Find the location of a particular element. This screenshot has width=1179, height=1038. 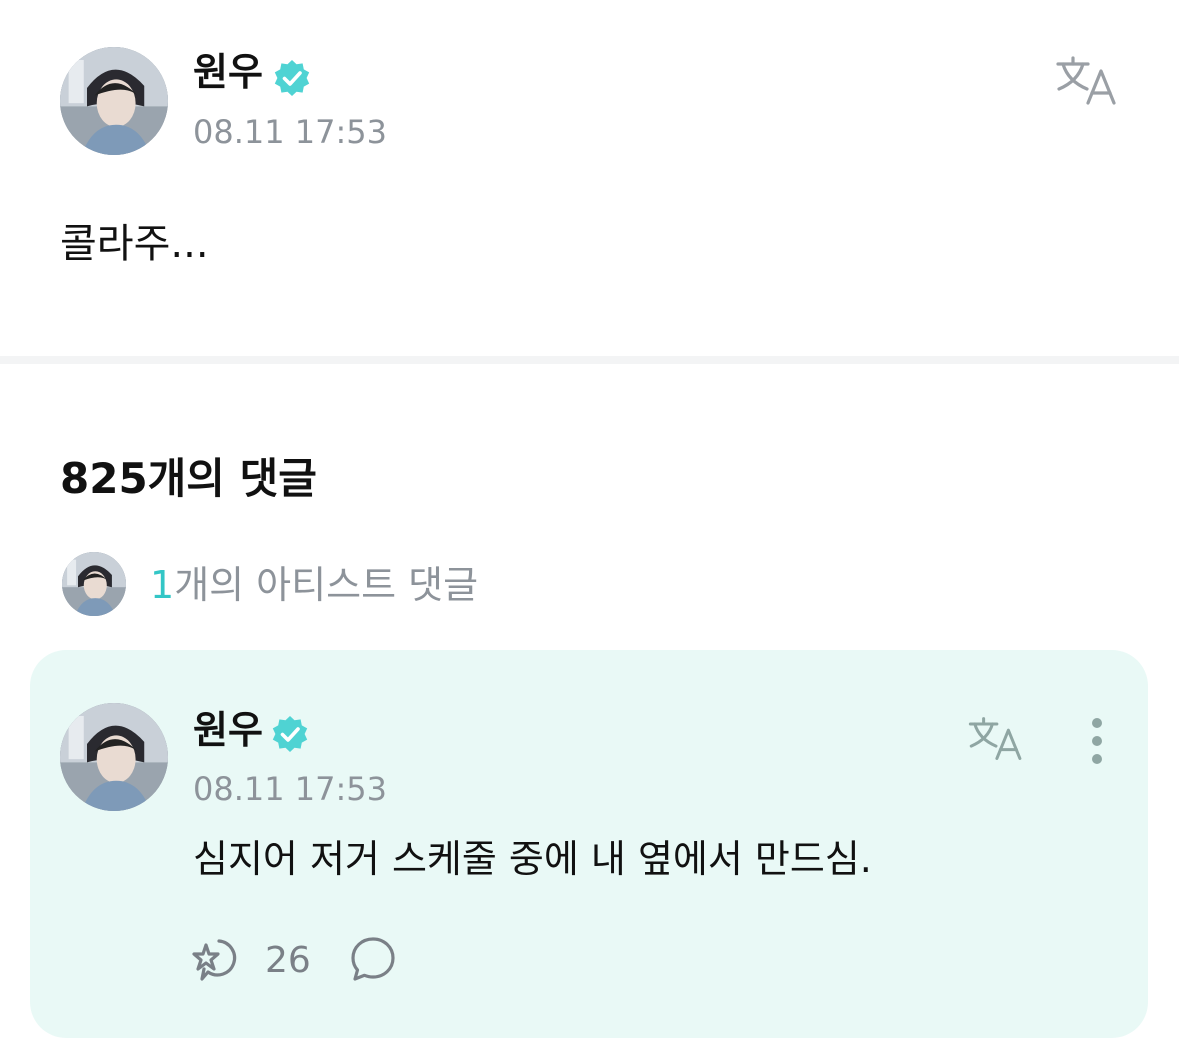

like-count: 26 is located at coordinates (288, 960).